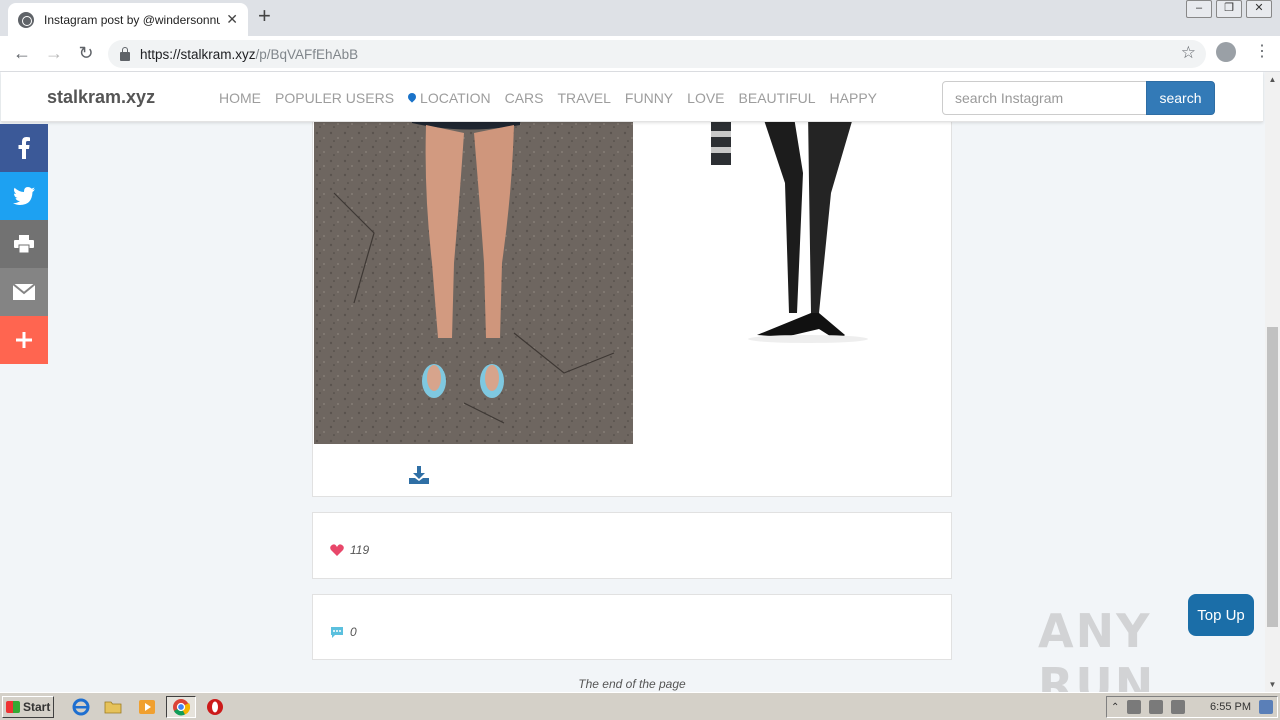 The height and width of the screenshot is (720, 1280). Describe the element at coordinates (649, 98) in the screenshot. I see `nav-funny: FUNNY` at that location.